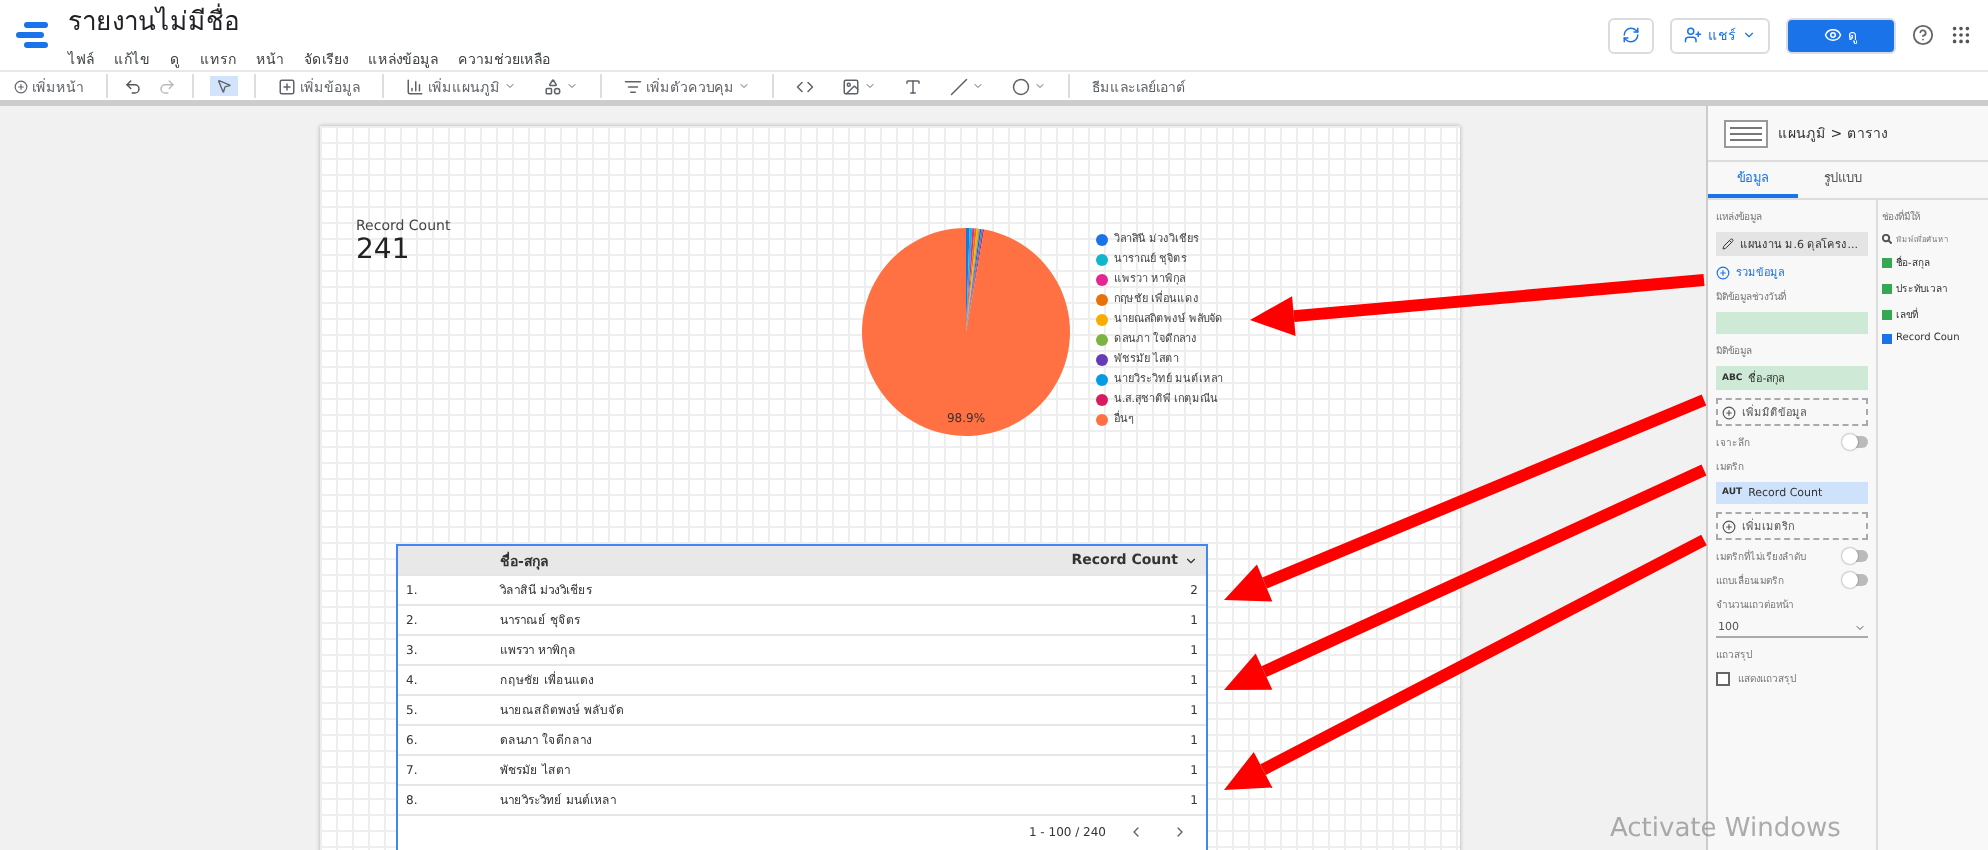  I want to click on undo-icon, so click(133, 86).